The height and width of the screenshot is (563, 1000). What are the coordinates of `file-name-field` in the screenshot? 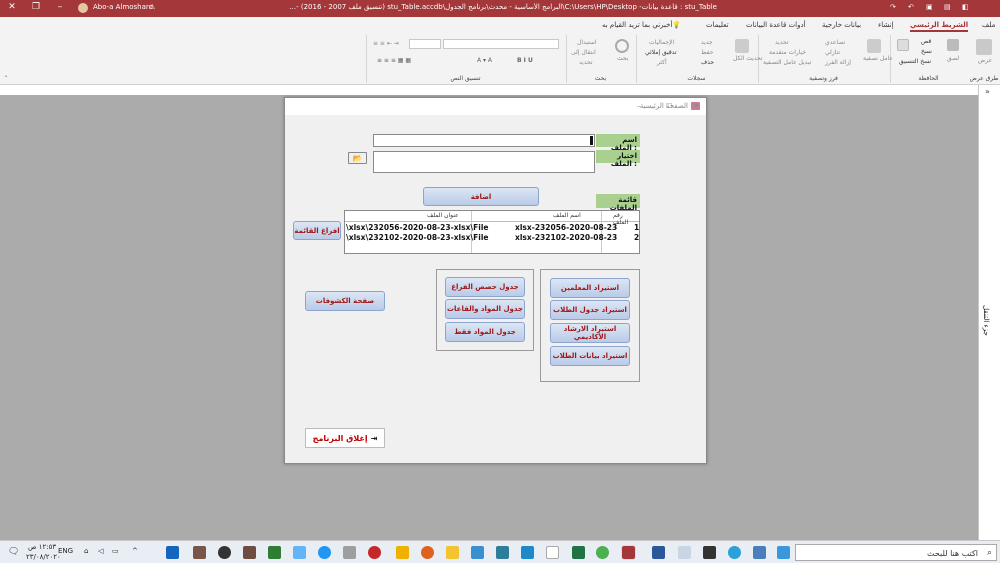 It's located at (484, 140).